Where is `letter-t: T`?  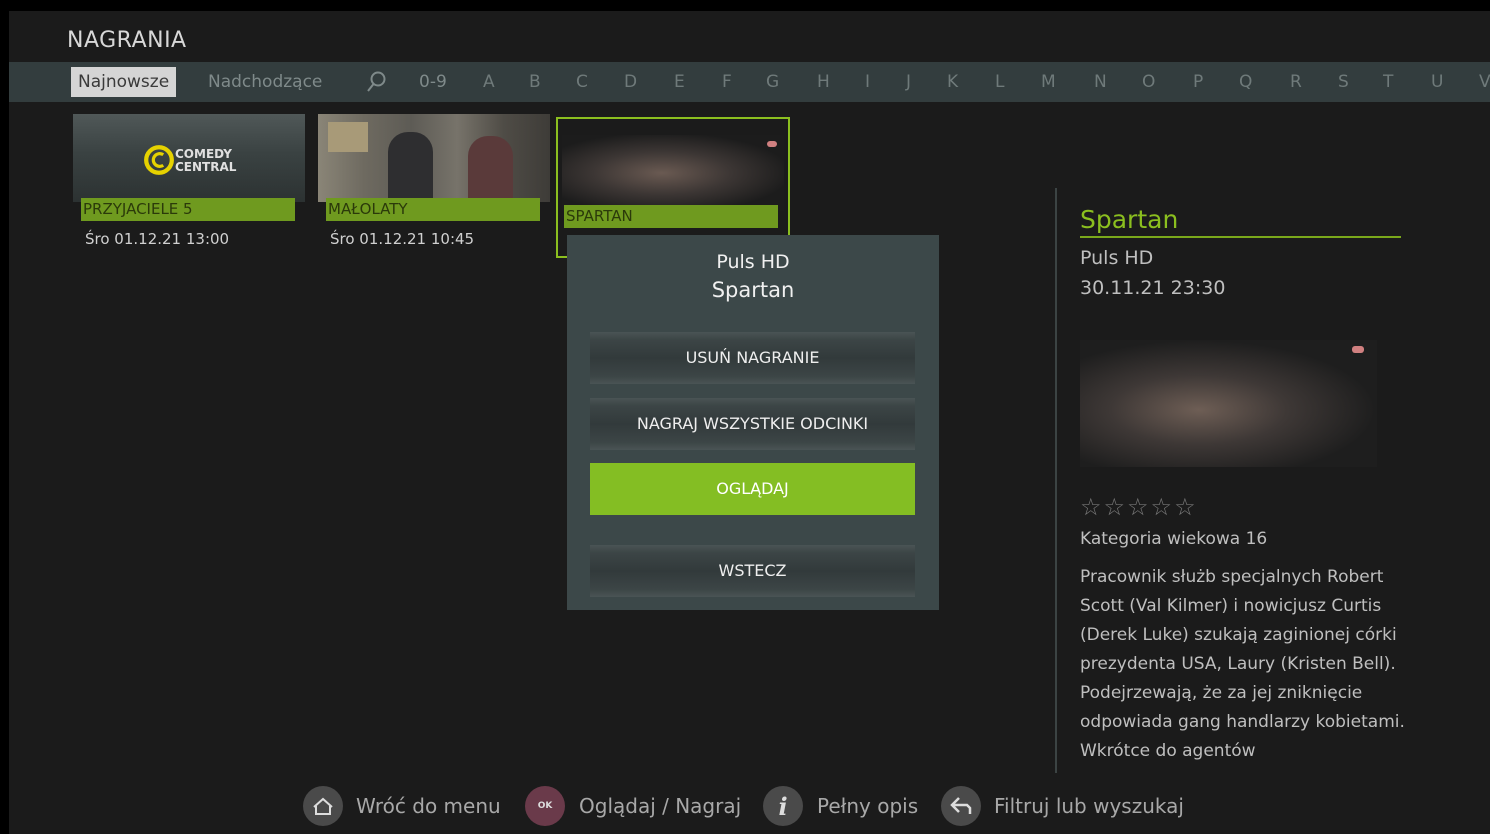 letter-t: T is located at coordinates (1388, 82).